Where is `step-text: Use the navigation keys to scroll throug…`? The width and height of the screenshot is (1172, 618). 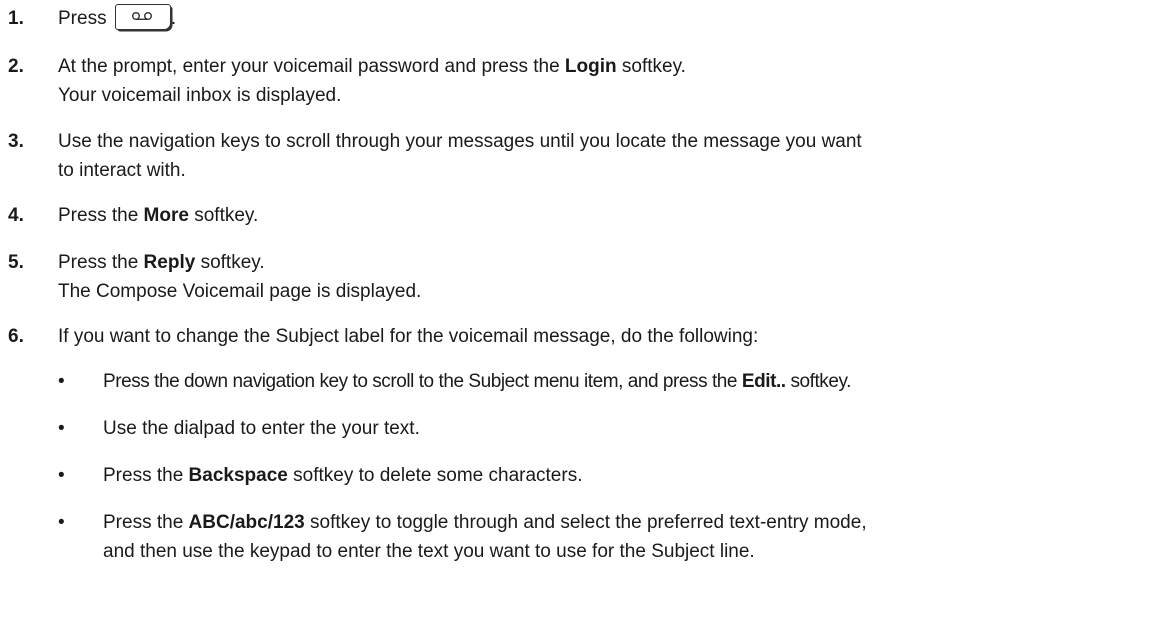 step-text: Use the navigation keys to scroll throug… is located at coordinates (460, 141).